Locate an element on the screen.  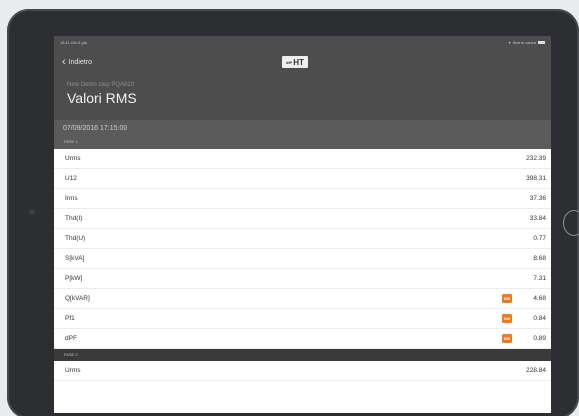
section-header: FASE 1 is located at coordinates (302, 142).